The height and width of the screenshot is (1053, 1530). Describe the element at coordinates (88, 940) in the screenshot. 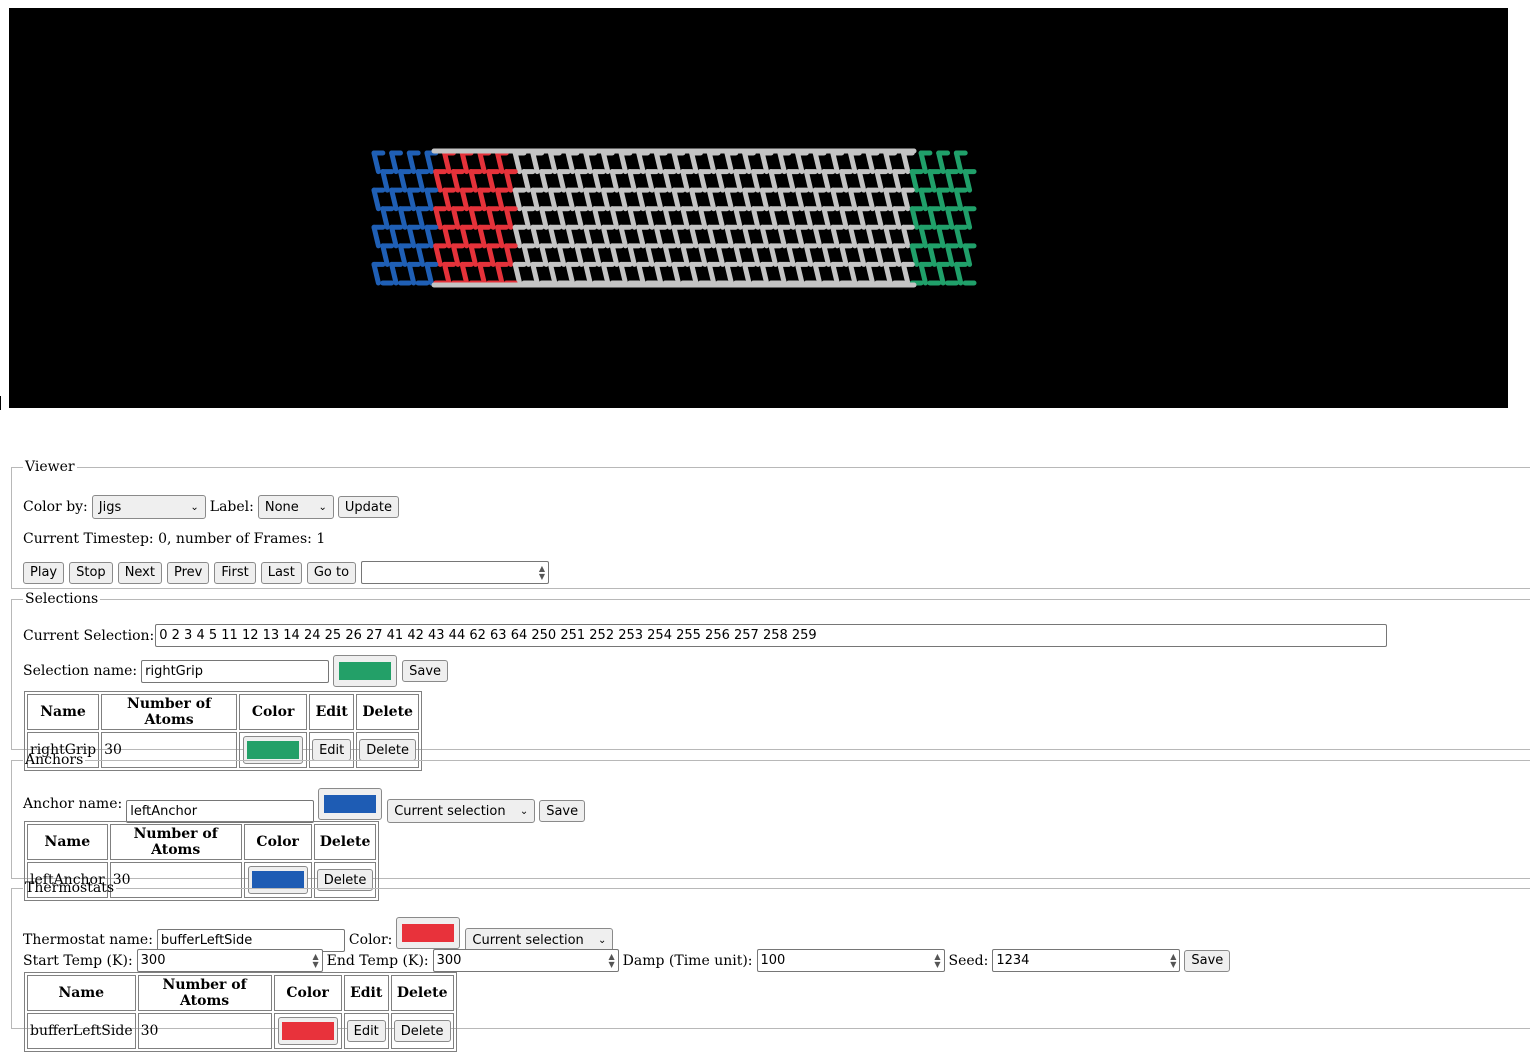

I see `thermostat-name-label: Thermostat name:` at that location.